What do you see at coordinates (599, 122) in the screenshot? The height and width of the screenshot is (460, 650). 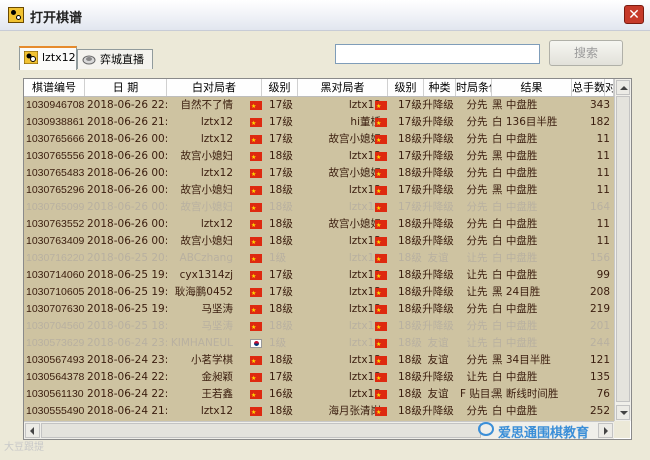 I see `move-count: 182` at bounding box center [599, 122].